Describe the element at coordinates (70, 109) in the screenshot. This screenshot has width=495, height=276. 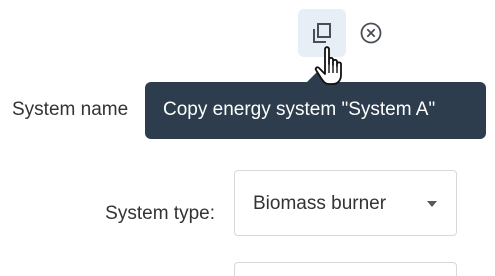
I see `system-name-label: System name` at that location.